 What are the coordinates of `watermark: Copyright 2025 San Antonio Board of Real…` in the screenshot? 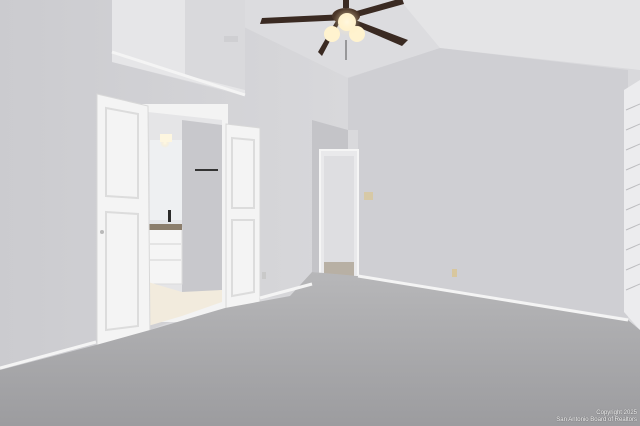 It's located at (596, 417).